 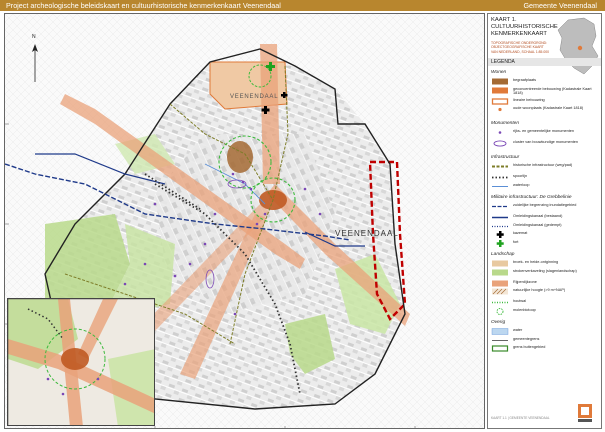 What do you see at coordinates (500, 81) in the screenshot?
I see `brown-fill-icon` at bounding box center [500, 81].